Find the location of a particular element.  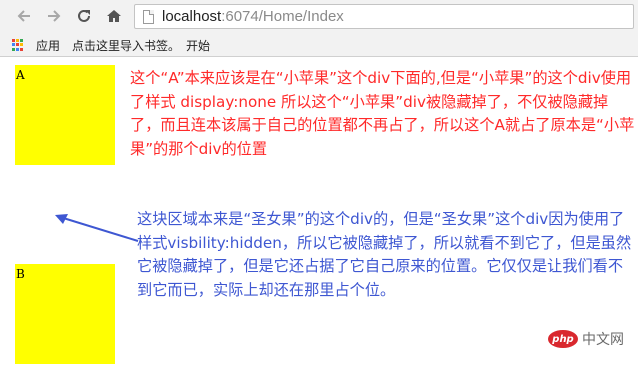

address-bar: localhost:6074/Home/Index is located at coordinates (384, 16).